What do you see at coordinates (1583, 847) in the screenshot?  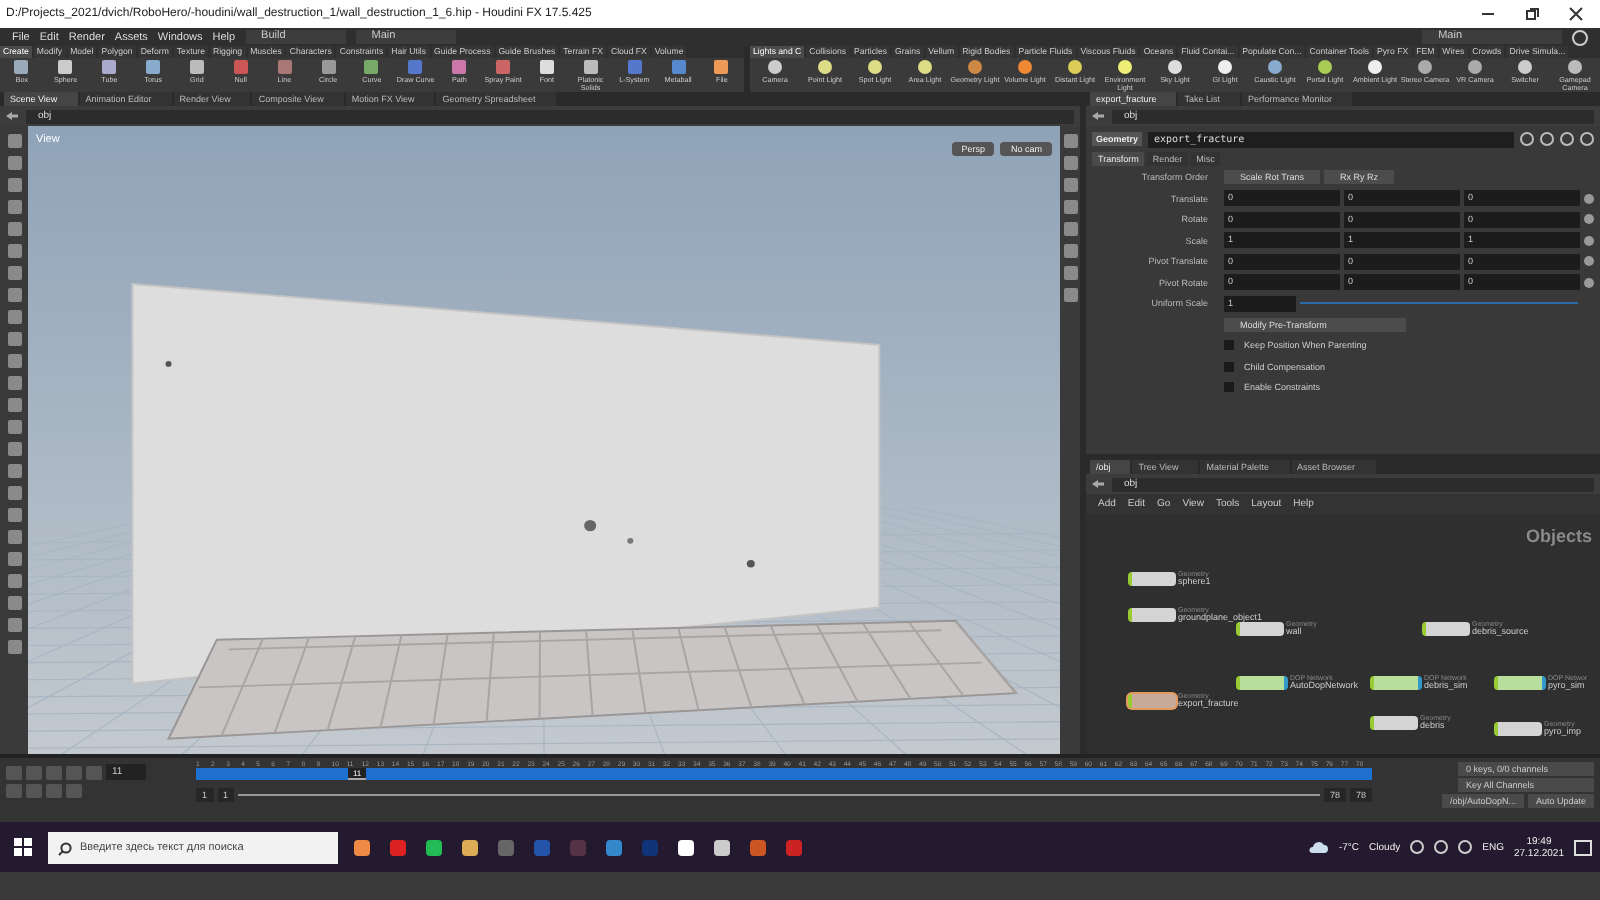 I see `notification-icon` at bounding box center [1583, 847].